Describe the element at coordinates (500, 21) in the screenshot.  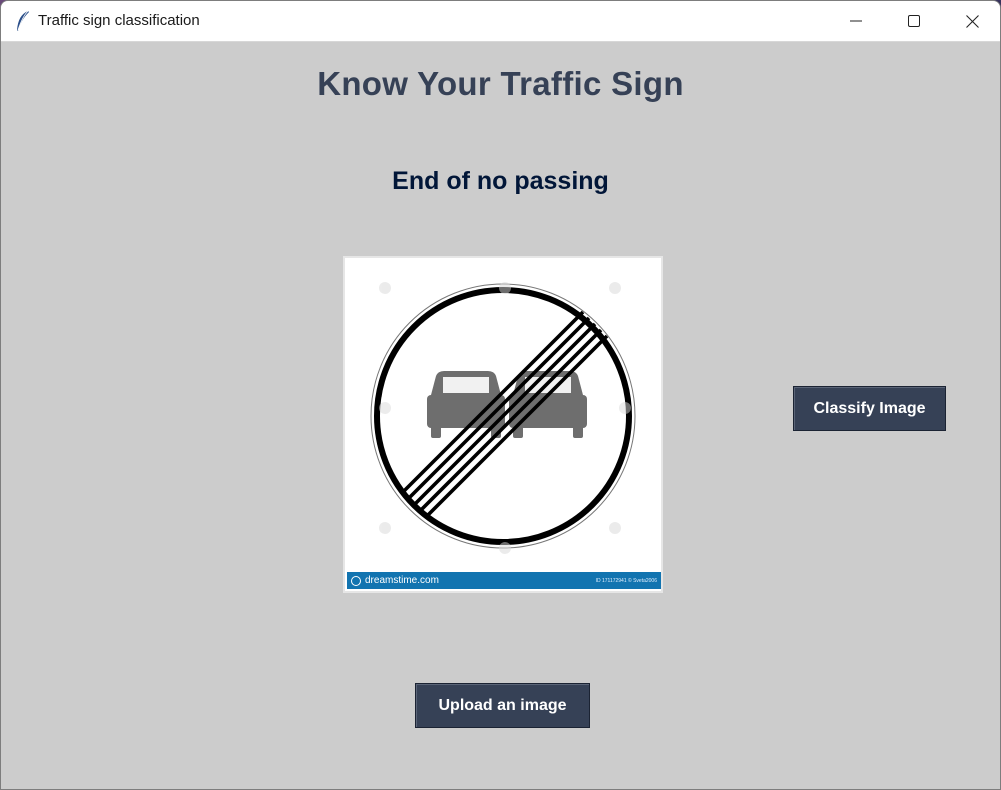
I see `title-bar: Traffic sign classification` at that location.